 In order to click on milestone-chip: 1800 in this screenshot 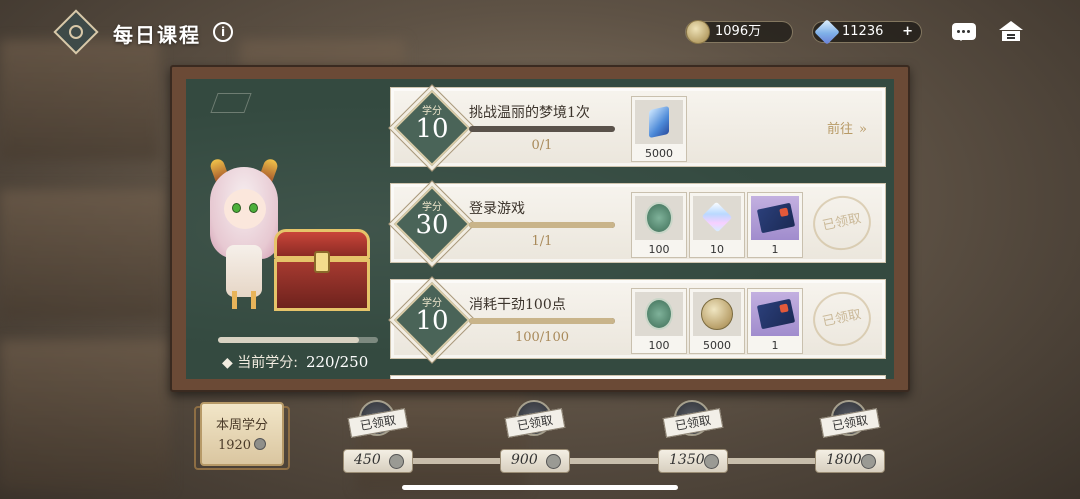, I will do `click(850, 461)`.